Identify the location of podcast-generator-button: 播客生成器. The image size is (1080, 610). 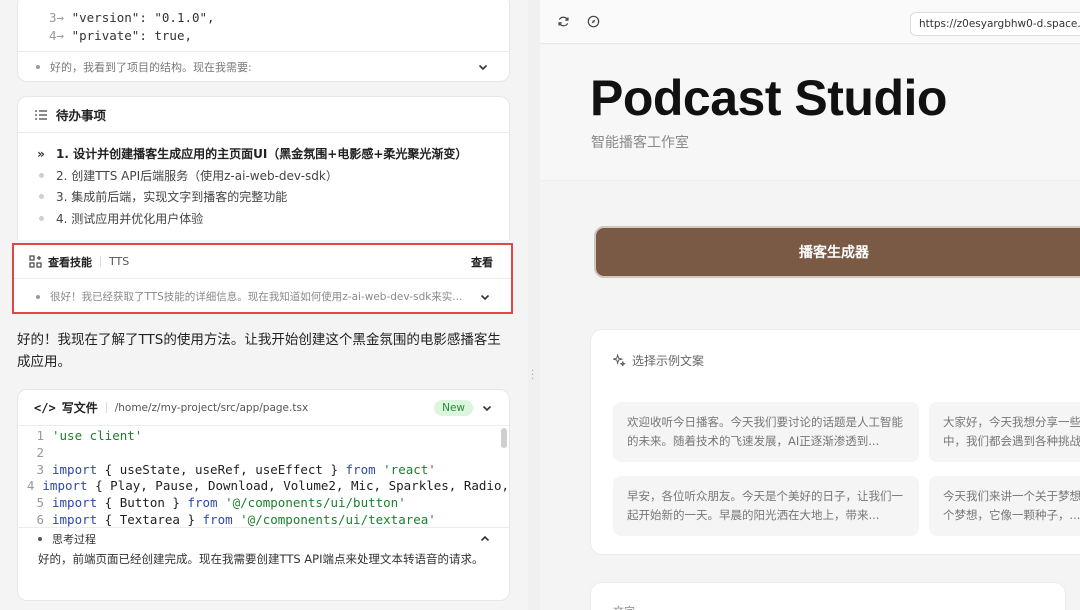
(837, 252).